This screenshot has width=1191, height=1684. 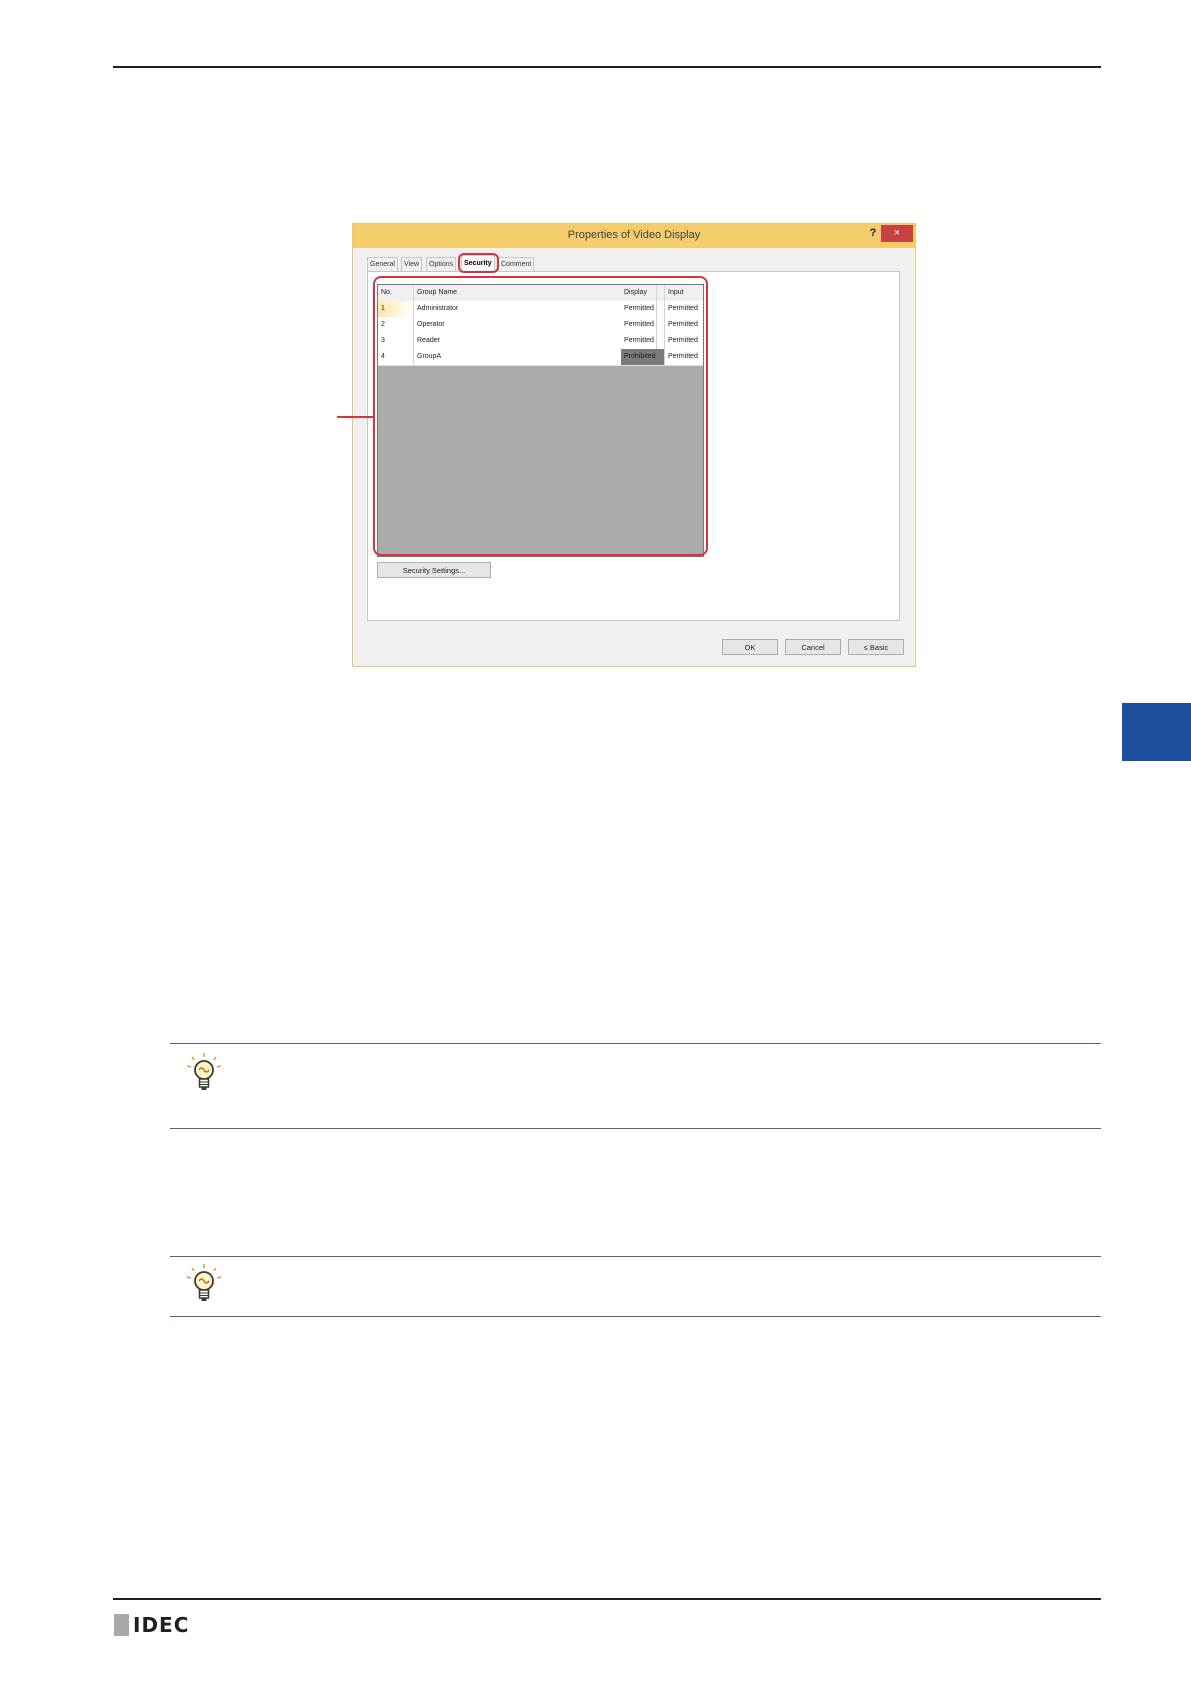 I want to click on cancel-button: Cancel, so click(x=813, y=647).